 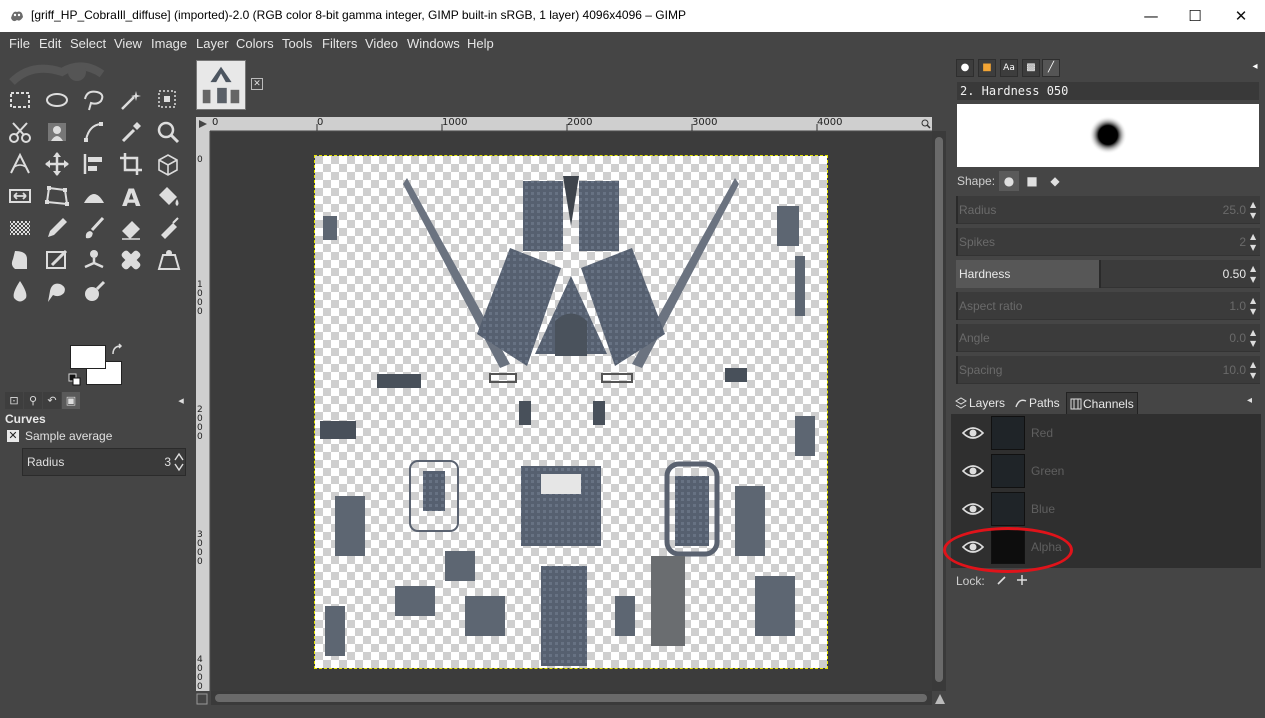 What do you see at coordinates (57, 292) in the screenshot?
I see `smudge-tool-icon` at bounding box center [57, 292].